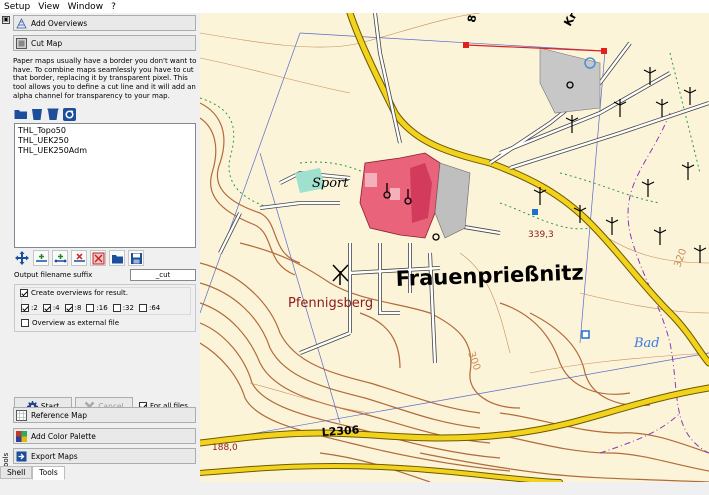 The height and width of the screenshot is (495, 709). Describe the element at coordinates (25, 323) in the screenshot. I see `overview-external-checkbox` at that location.